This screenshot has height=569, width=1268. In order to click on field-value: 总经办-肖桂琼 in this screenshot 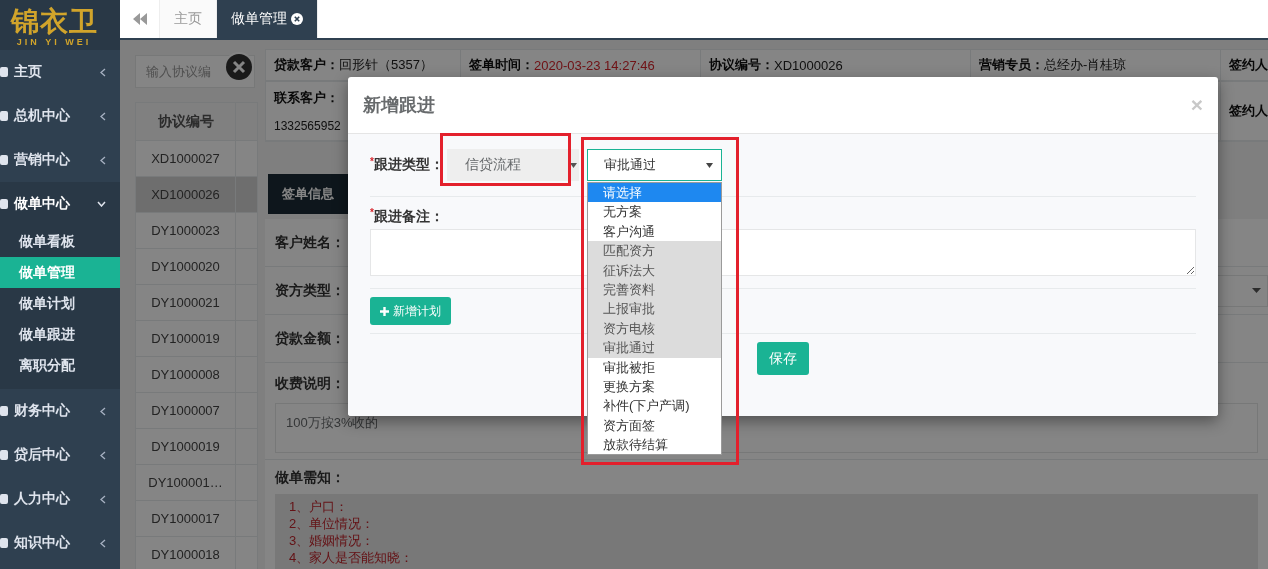, I will do `click(1085, 65)`.